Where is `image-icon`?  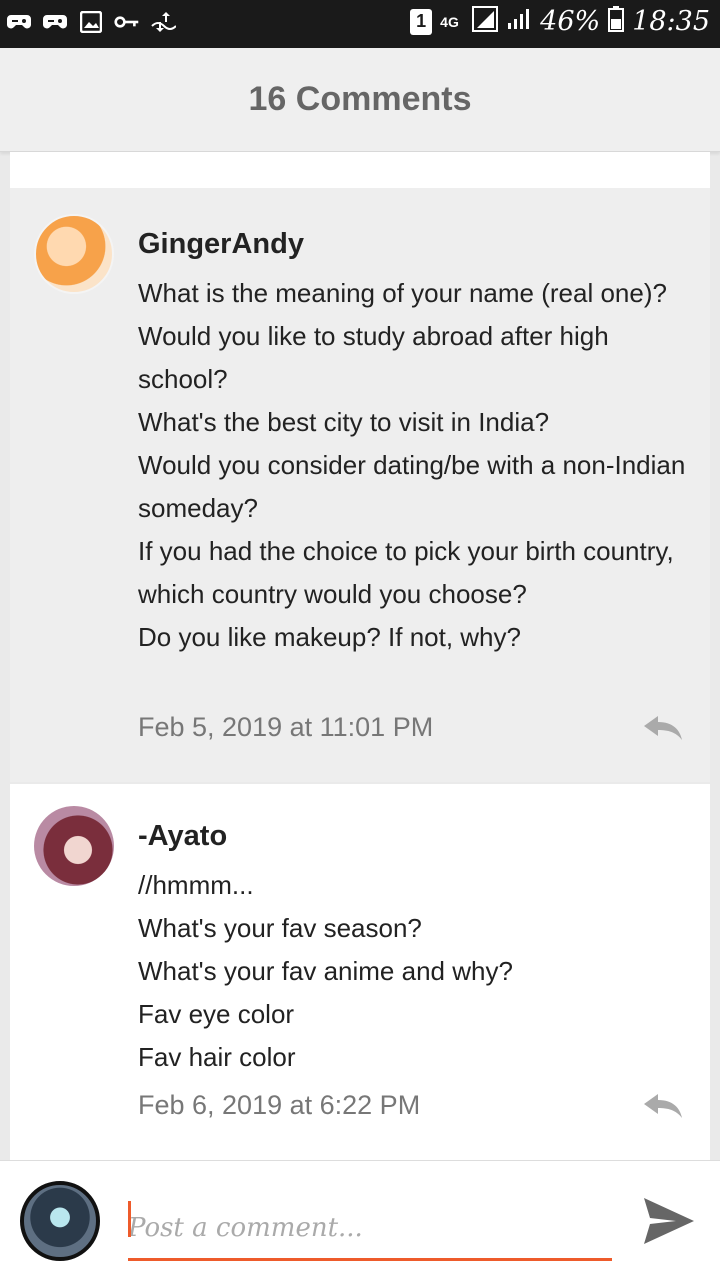 image-icon is located at coordinates (91, 22).